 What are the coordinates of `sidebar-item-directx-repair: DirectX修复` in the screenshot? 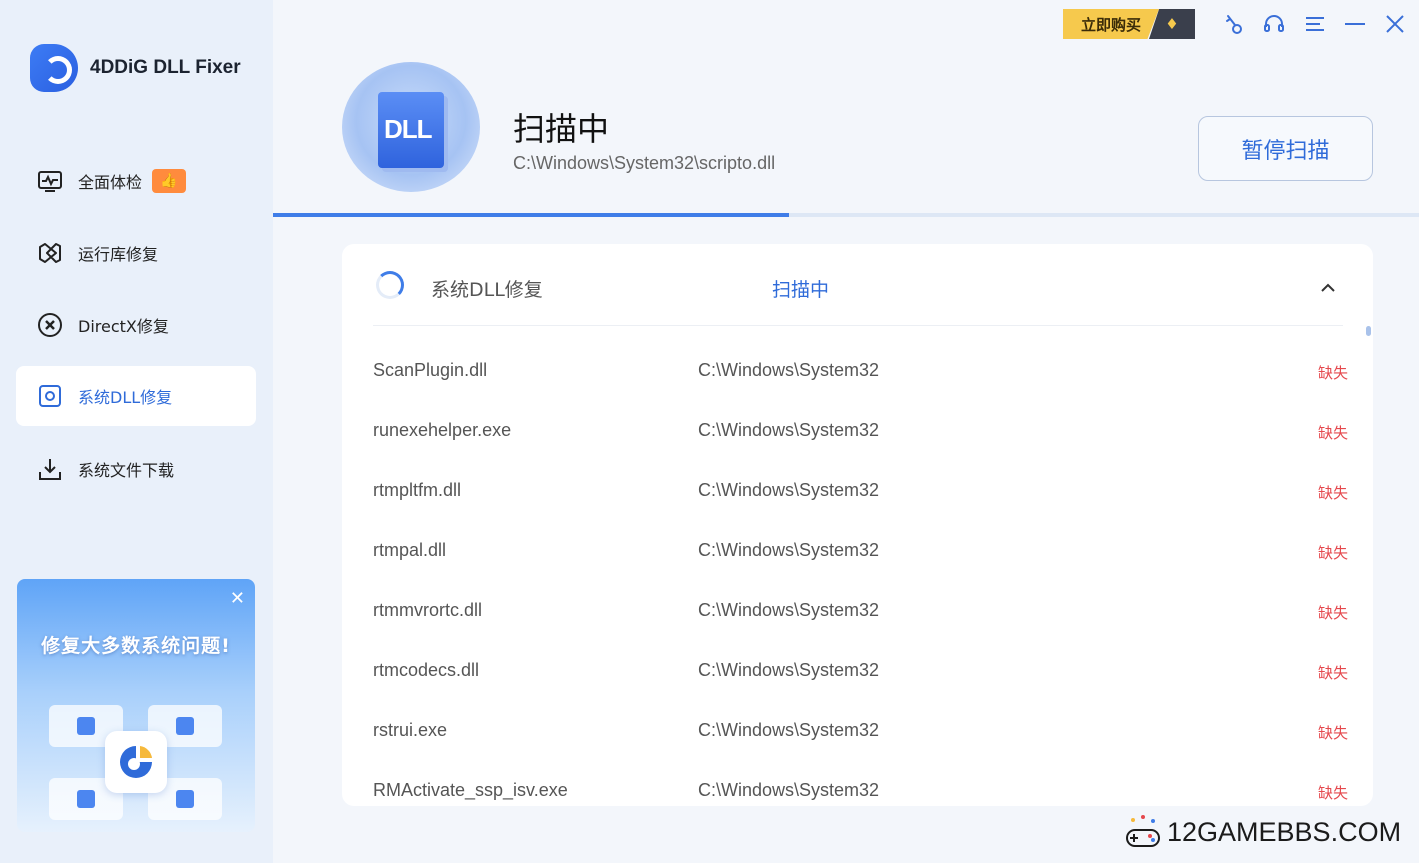 It's located at (136, 325).